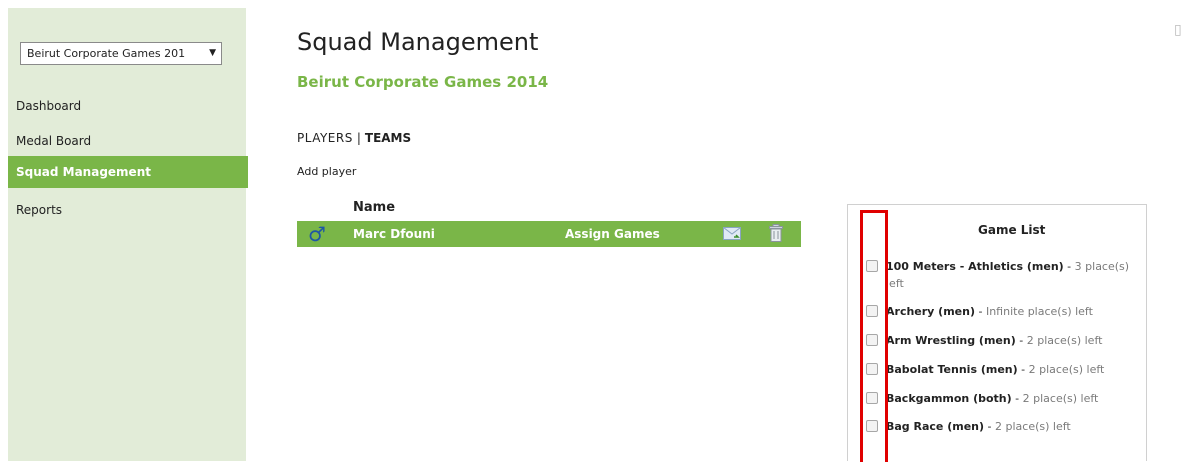  What do you see at coordinates (949, 398) in the screenshot?
I see `game-name: Backgammon (both)` at bounding box center [949, 398].